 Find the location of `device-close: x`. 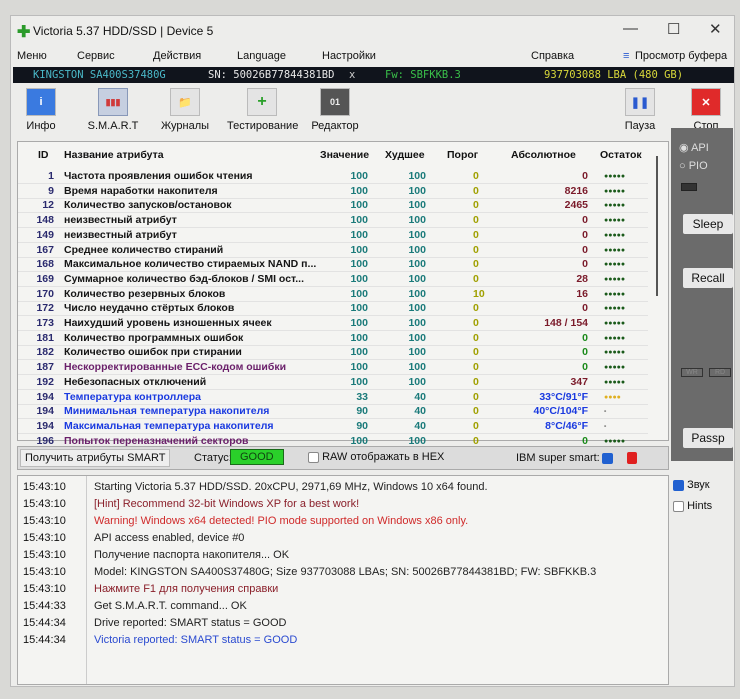

device-close: x is located at coordinates (352, 75).